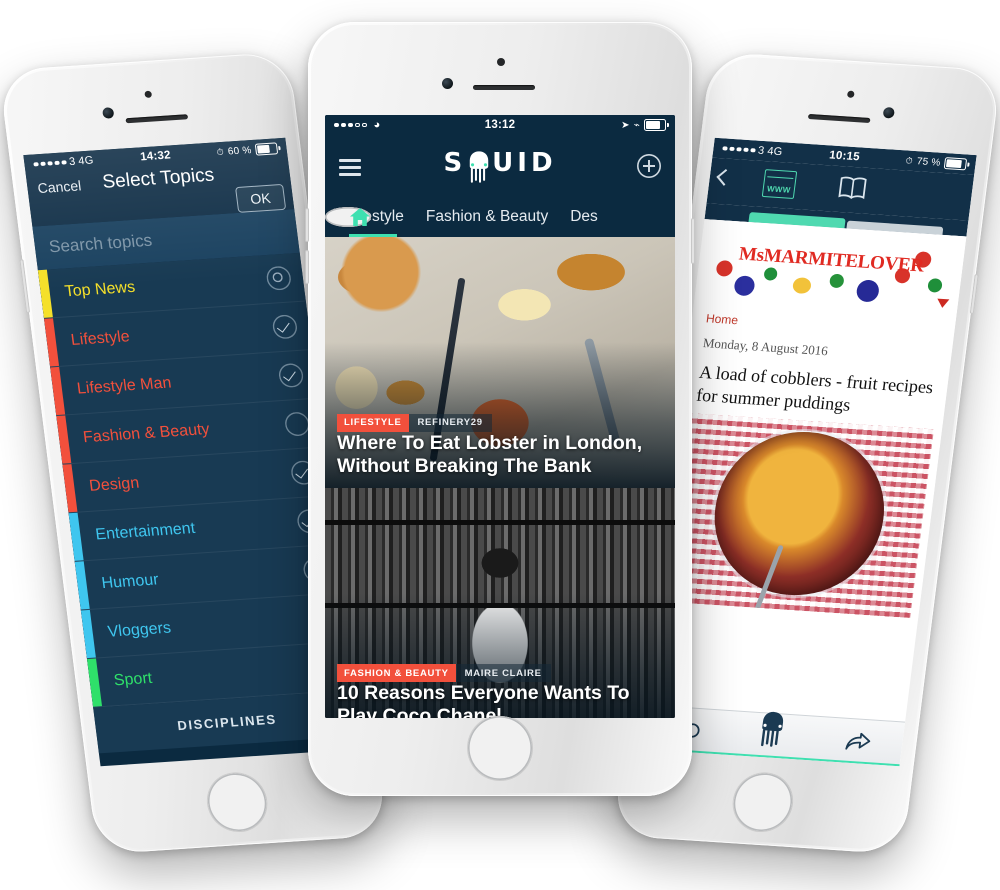 The image size is (1000, 890). Describe the element at coordinates (130, 582) in the screenshot. I see `topic-label: Humour` at that location.